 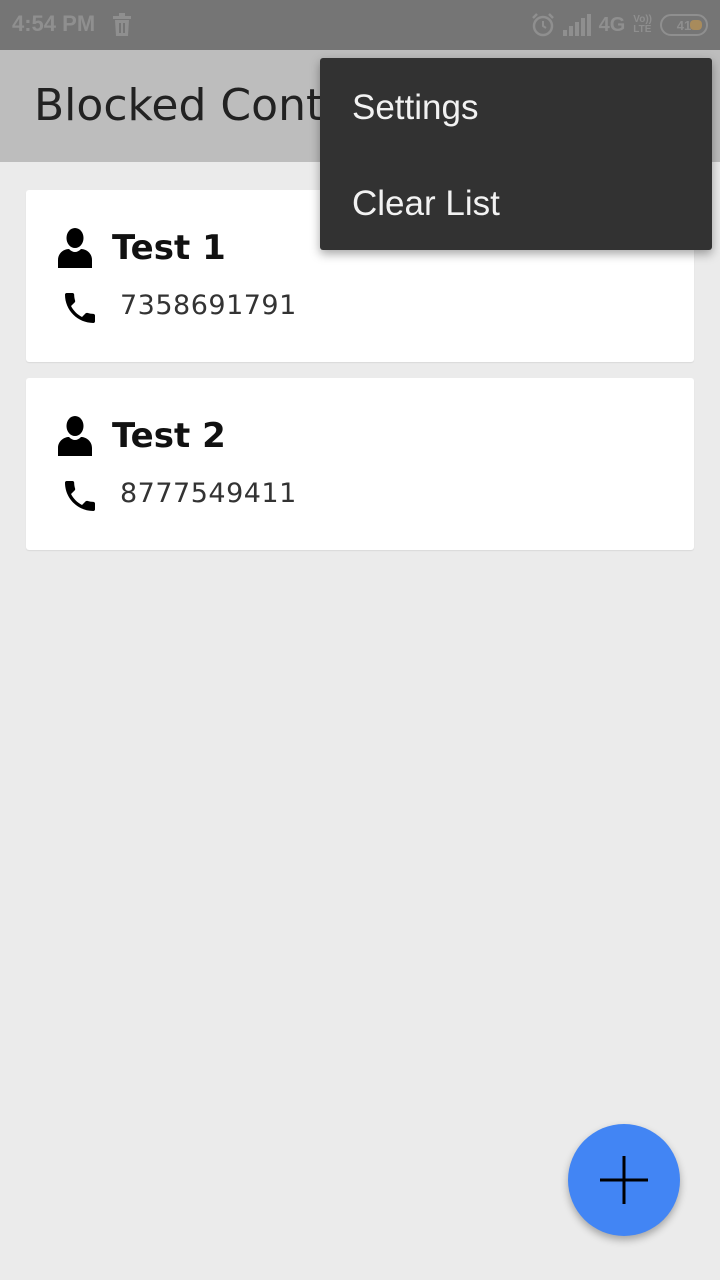 What do you see at coordinates (542, 25) in the screenshot?
I see `alarm-icon` at bounding box center [542, 25].